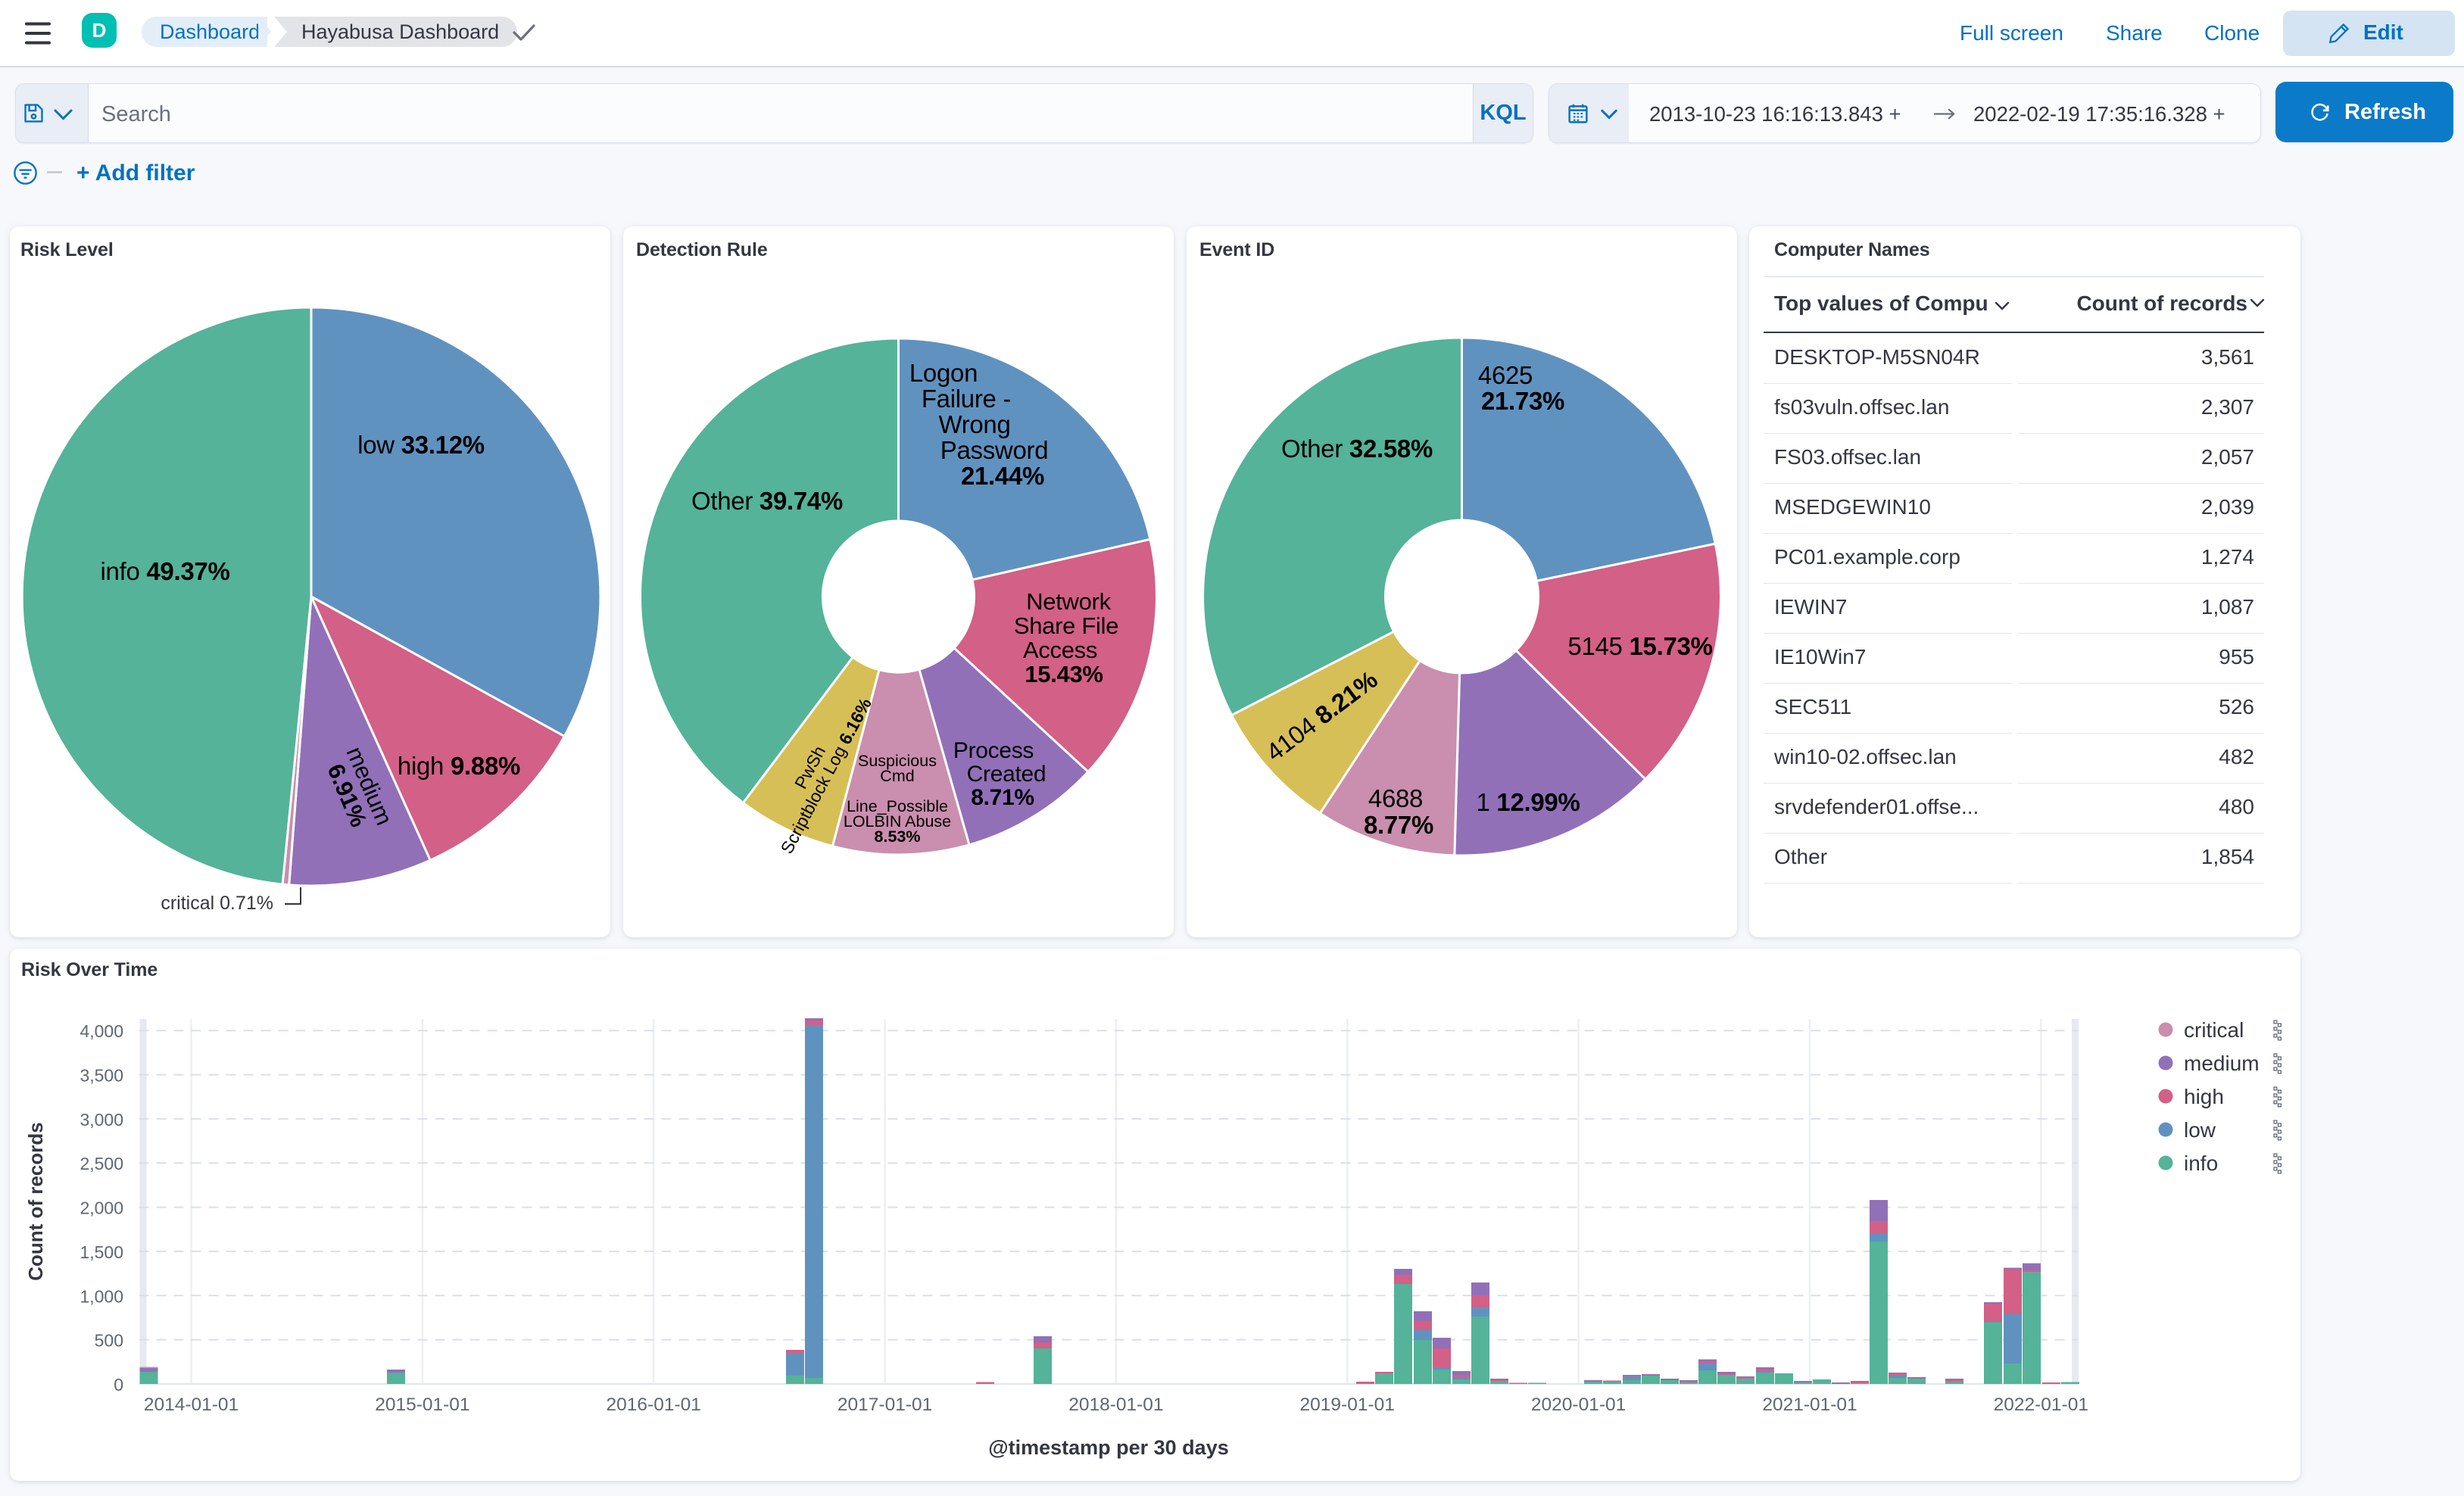 The width and height of the screenshot is (2464, 1496). What do you see at coordinates (102, 1076) in the screenshot?
I see `svg-text: 3,500` at bounding box center [102, 1076].